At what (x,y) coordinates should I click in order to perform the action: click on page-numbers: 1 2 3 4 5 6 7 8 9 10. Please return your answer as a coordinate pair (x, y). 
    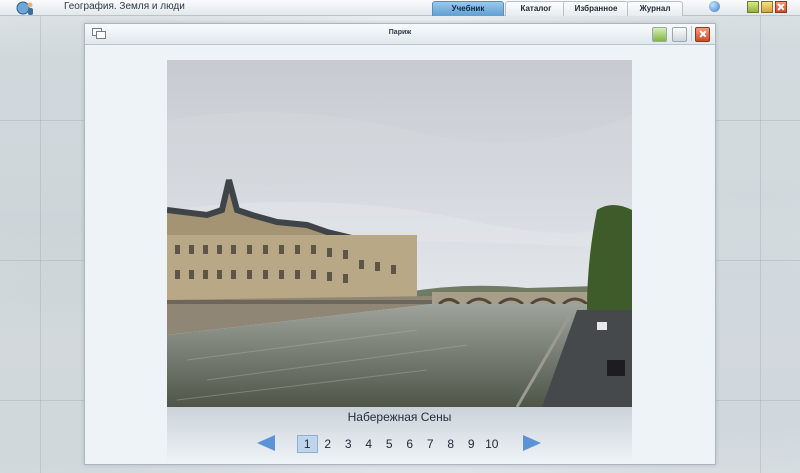
    Looking at the image, I should click on (399, 444).